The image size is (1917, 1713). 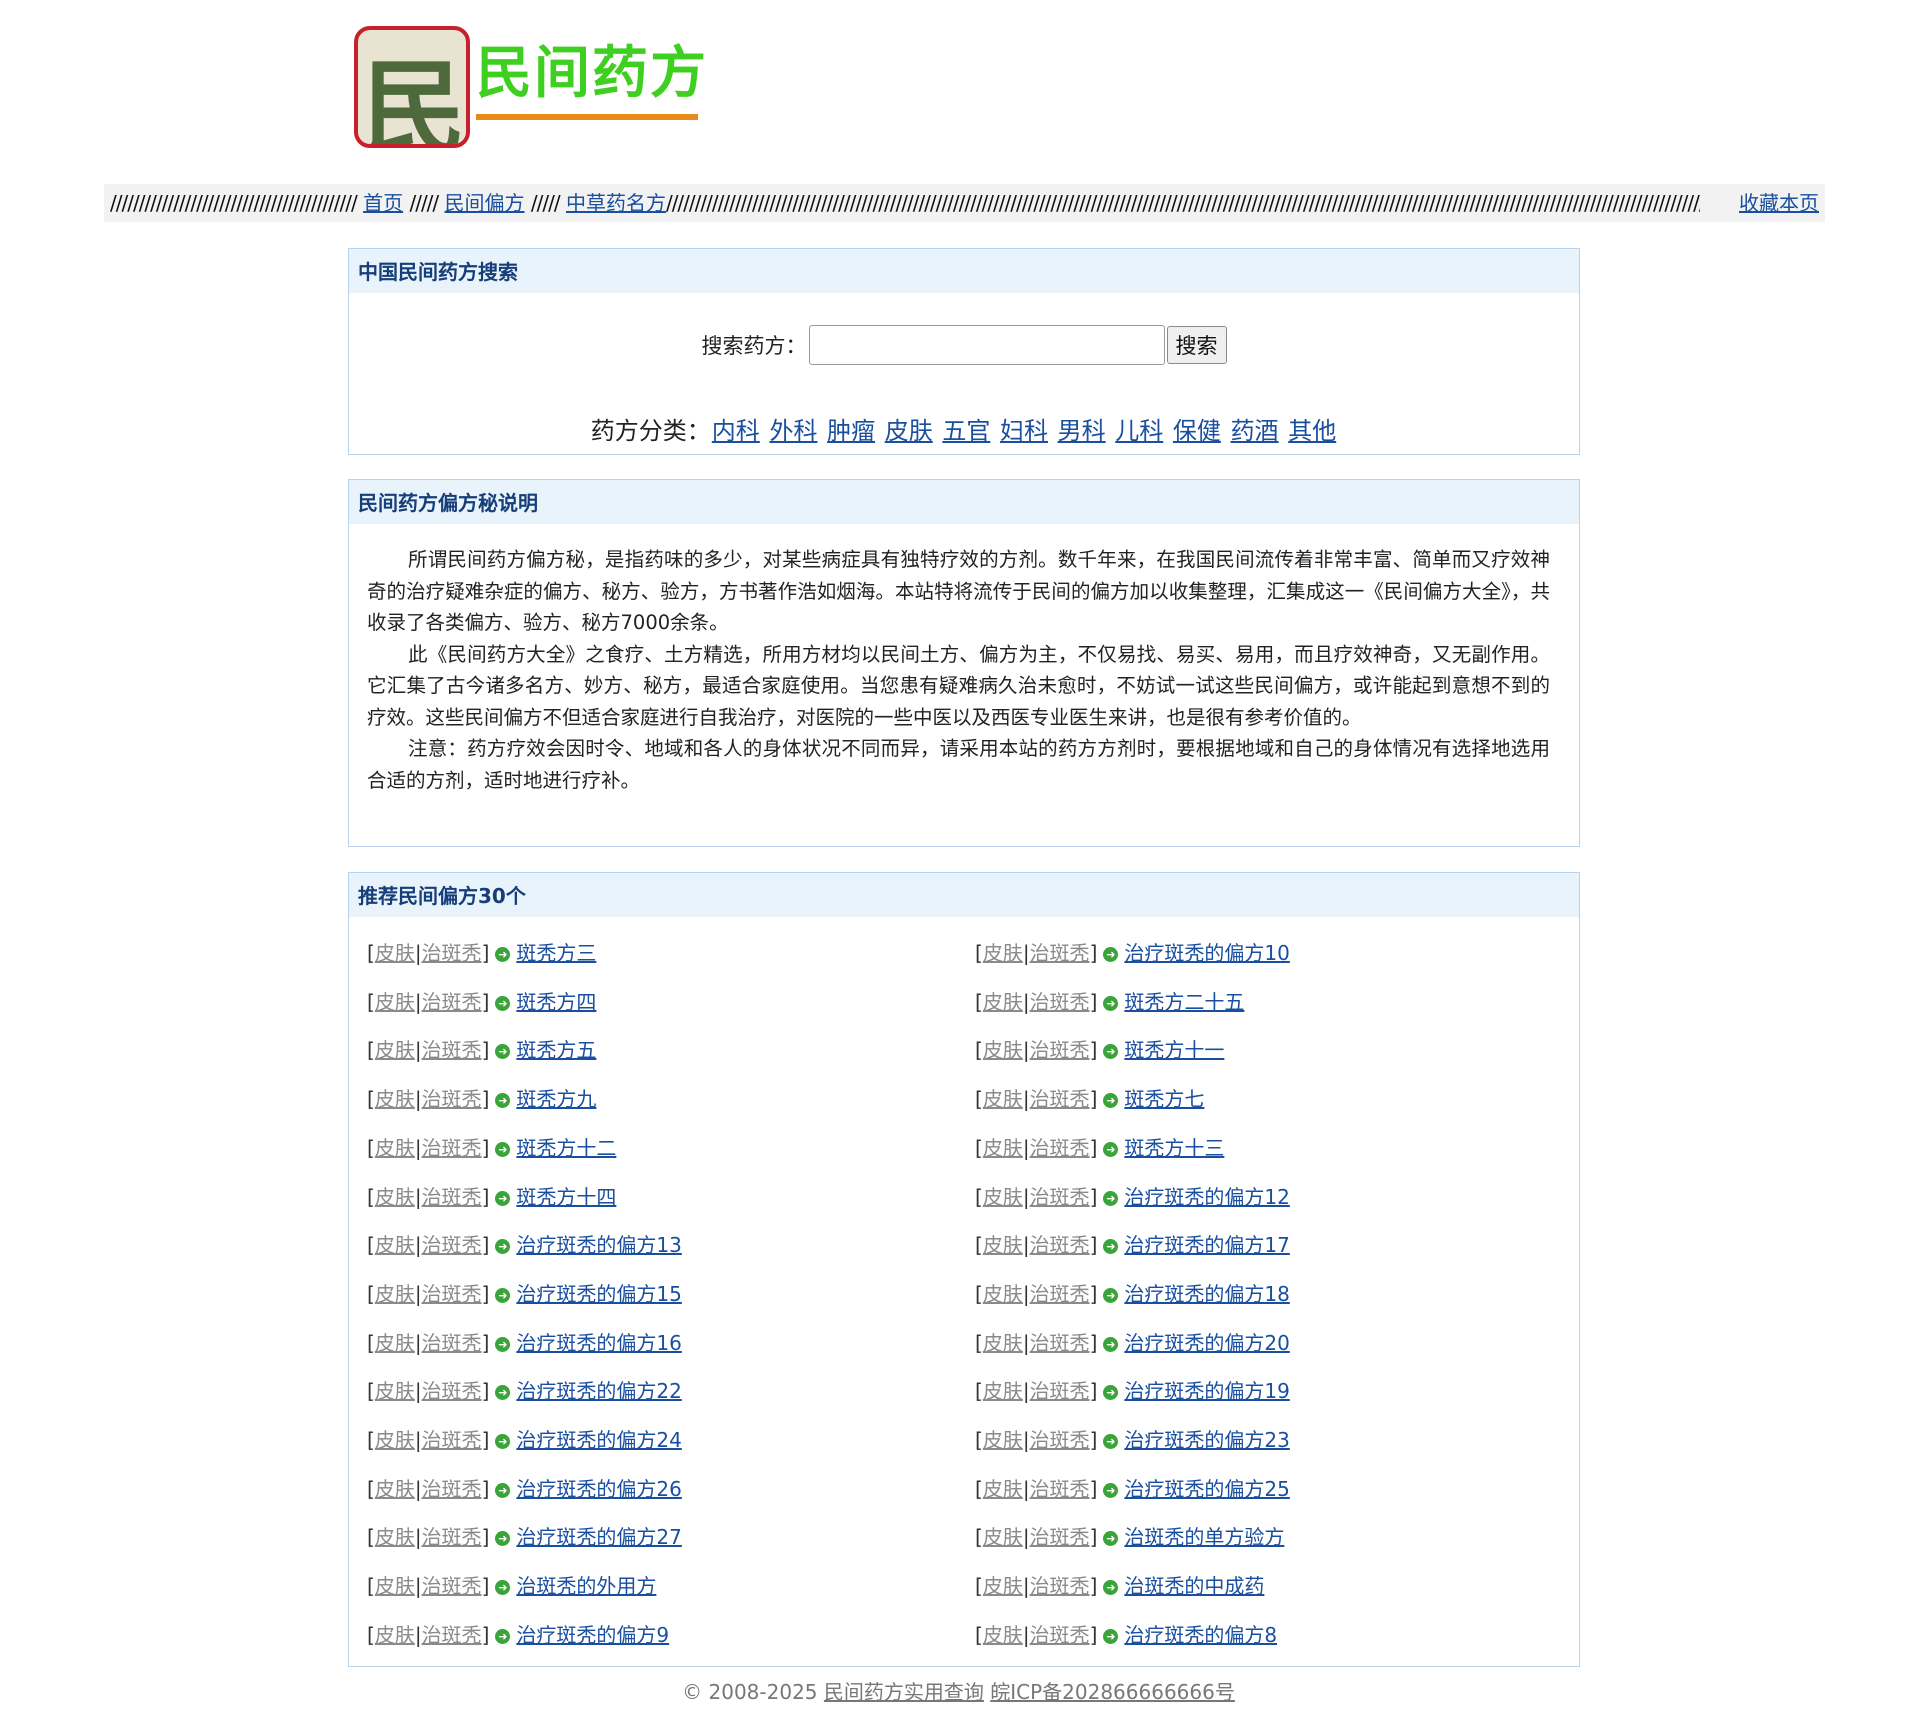 What do you see at coordinates (1206, 1294) in the screenshot?
I see `remedy-link: 治疗斑秃的偏方18` at bounding box center [1206, 1294].